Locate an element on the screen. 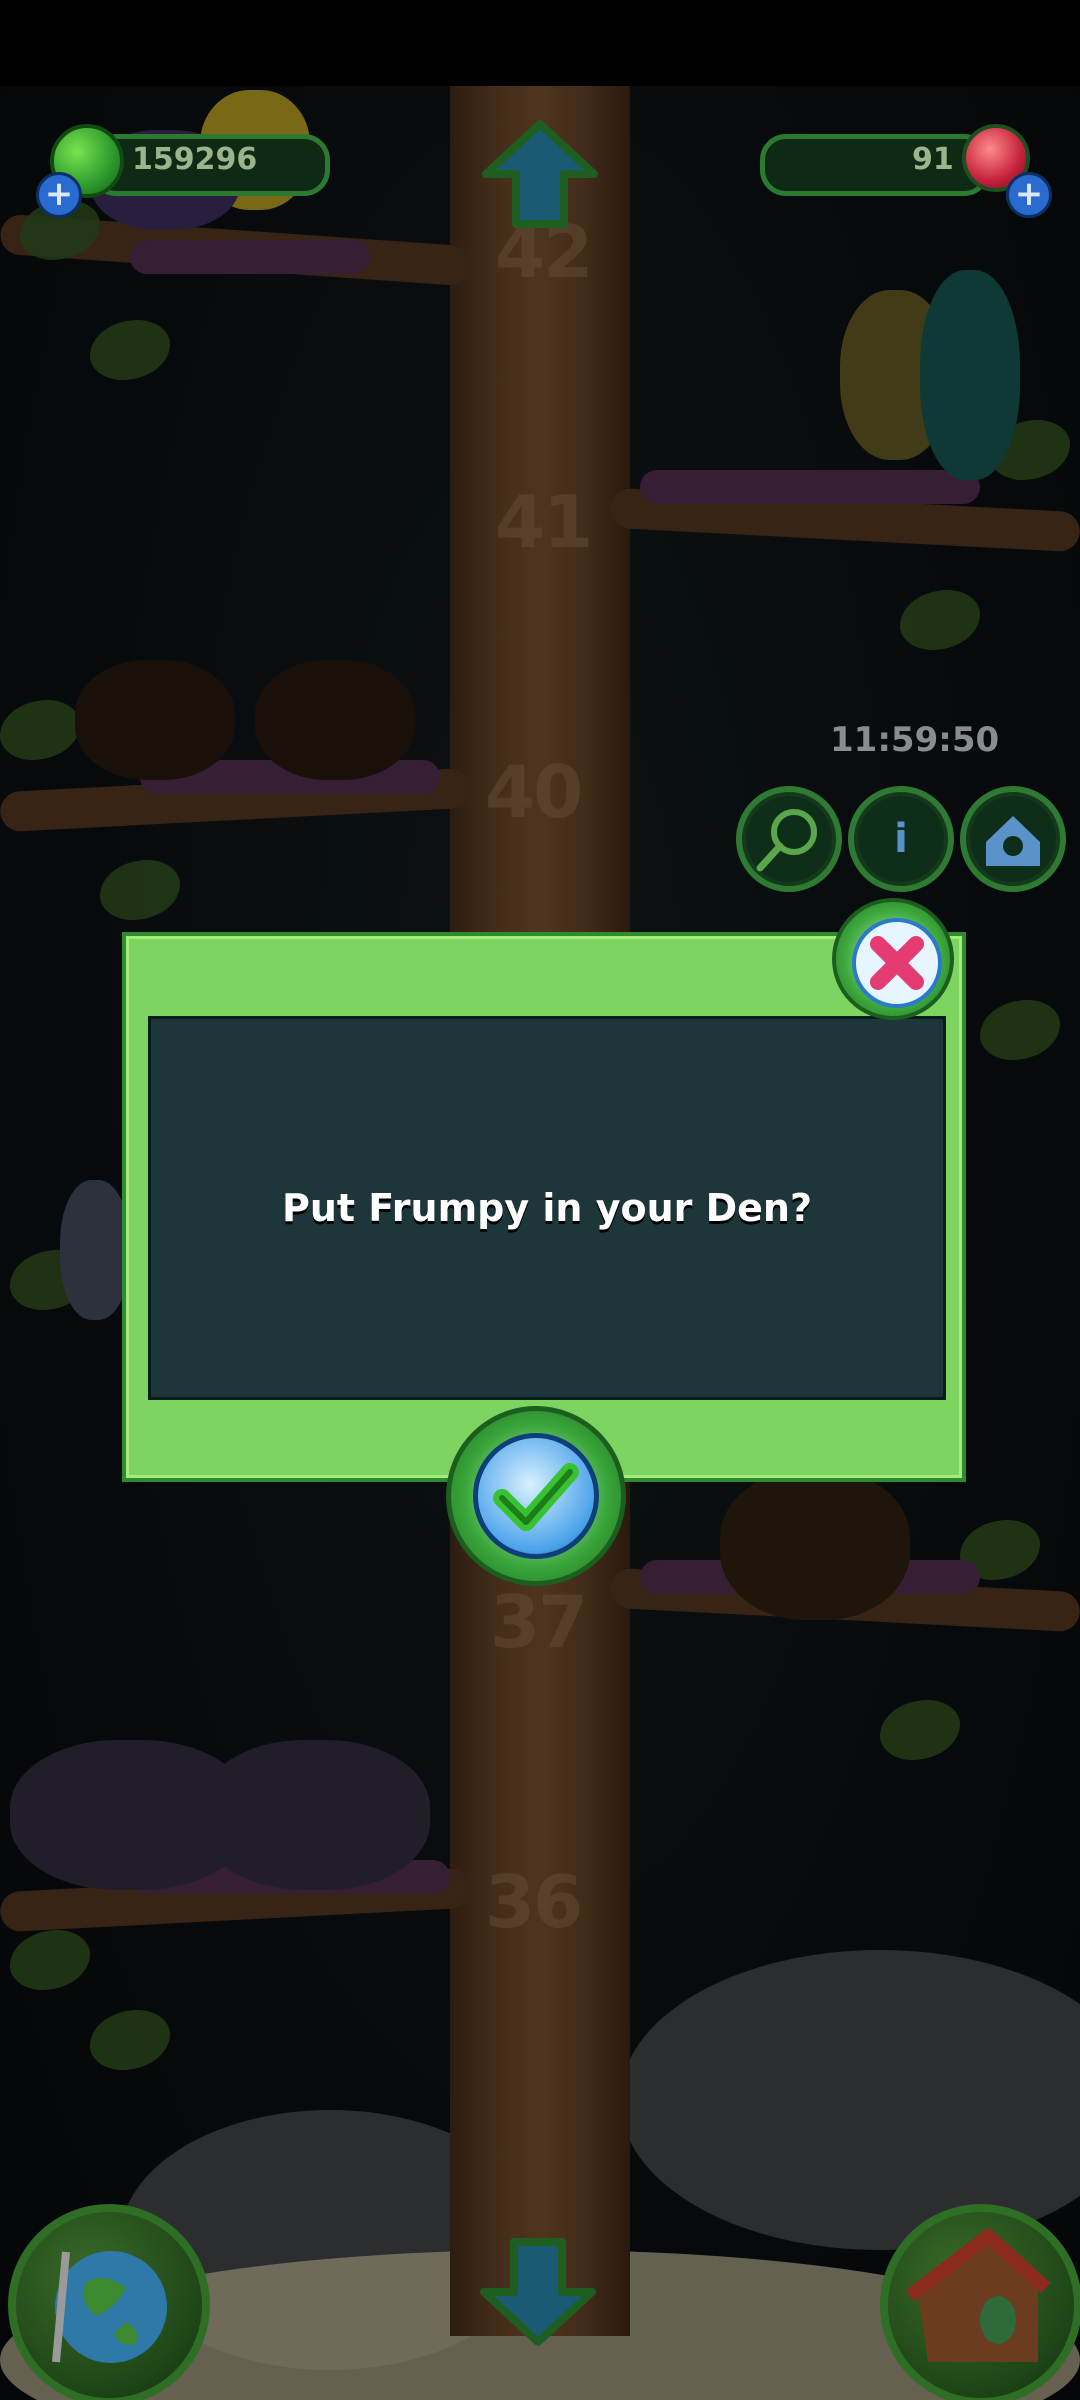  add-gems-button: + is located at coordinates (1029, 195).